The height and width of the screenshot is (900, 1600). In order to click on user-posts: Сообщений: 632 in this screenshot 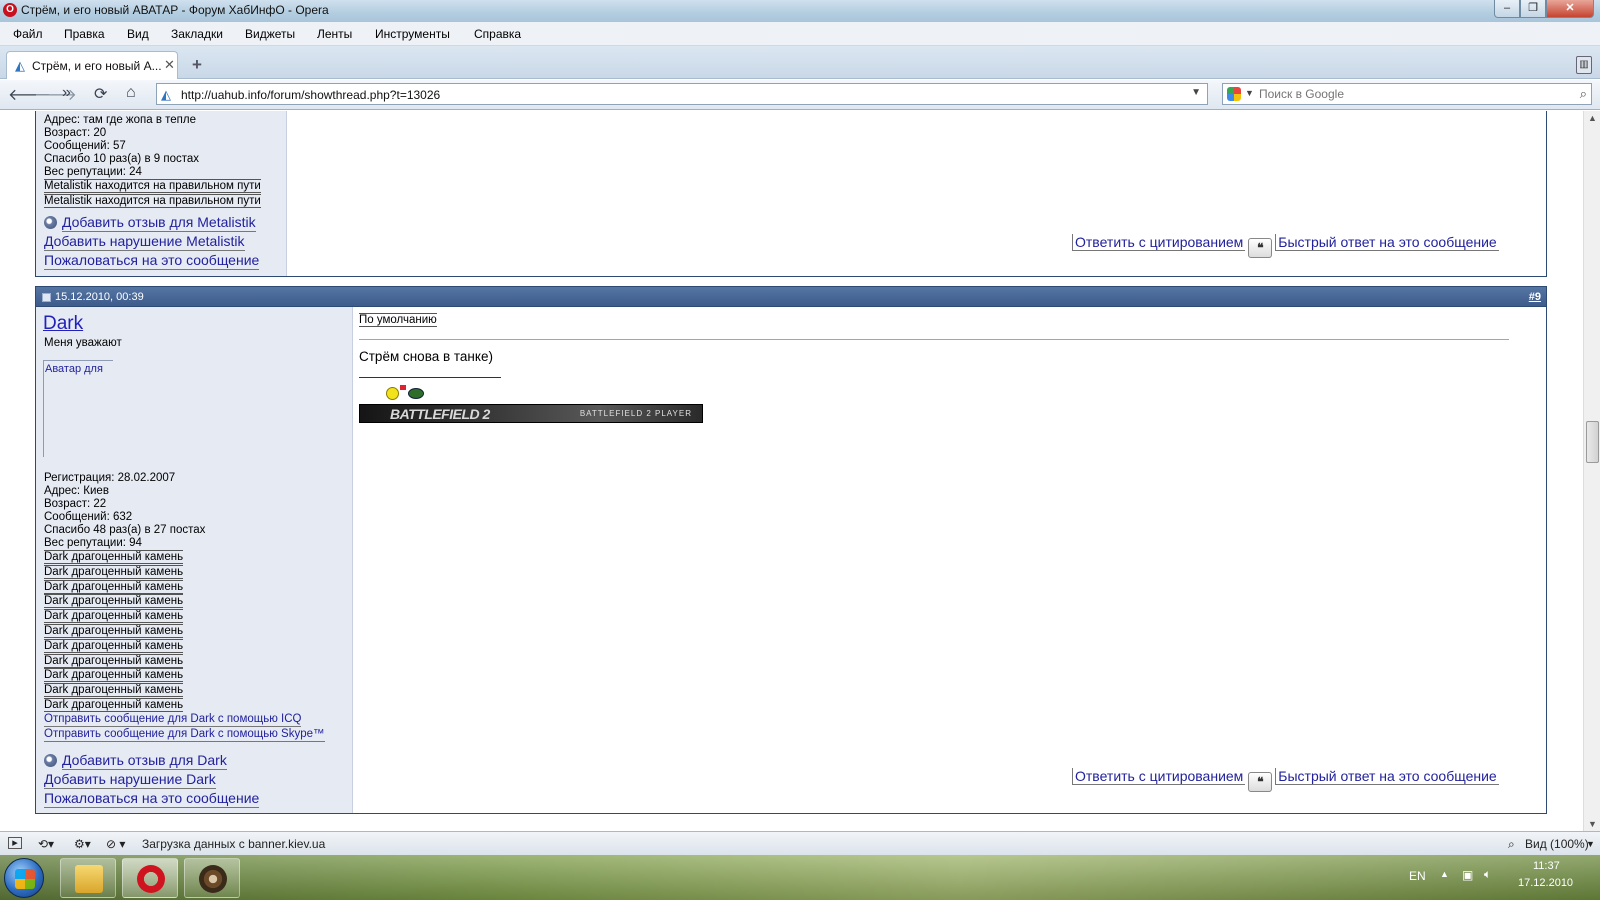, I will do `click(88, 517)`.